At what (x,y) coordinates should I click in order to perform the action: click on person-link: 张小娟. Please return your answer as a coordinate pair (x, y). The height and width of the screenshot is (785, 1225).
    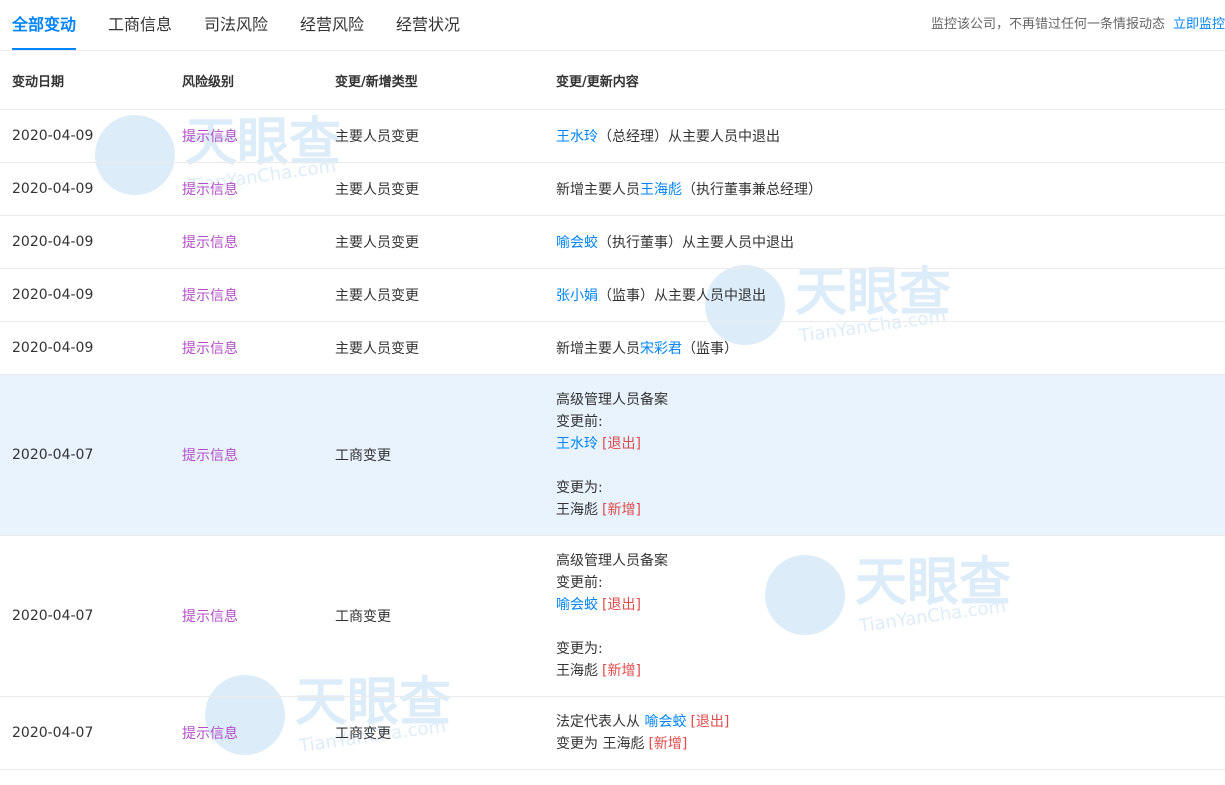
    Looking at the image, I should click on (577, 296).